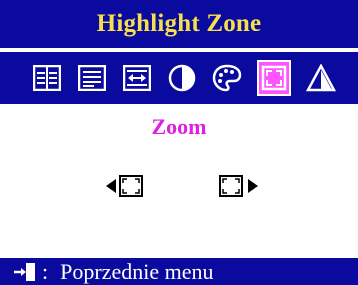  I want to click on exit-icon, so click(25, 272).